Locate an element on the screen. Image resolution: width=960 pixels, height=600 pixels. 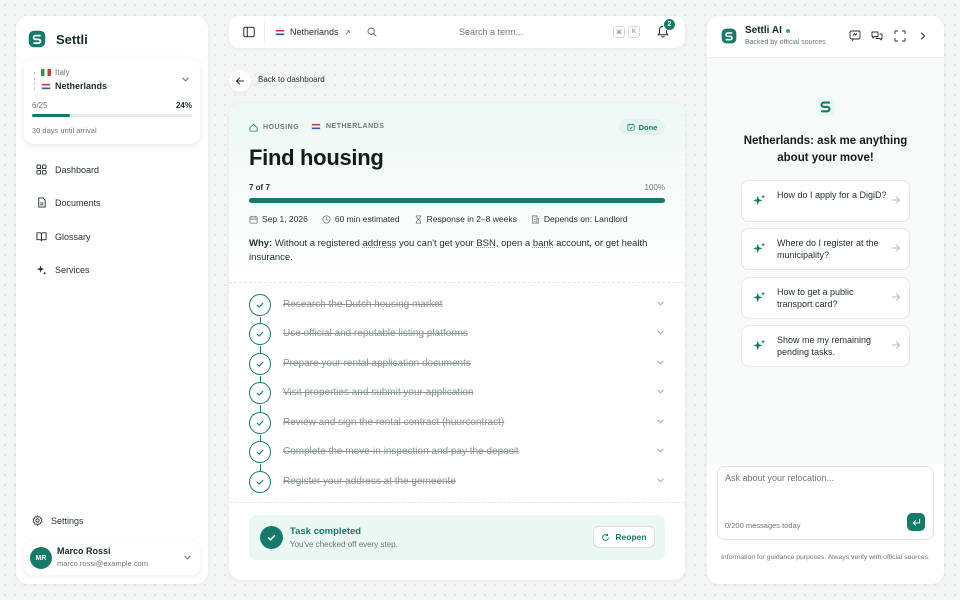
back-button is located at coordinates (240, 81).